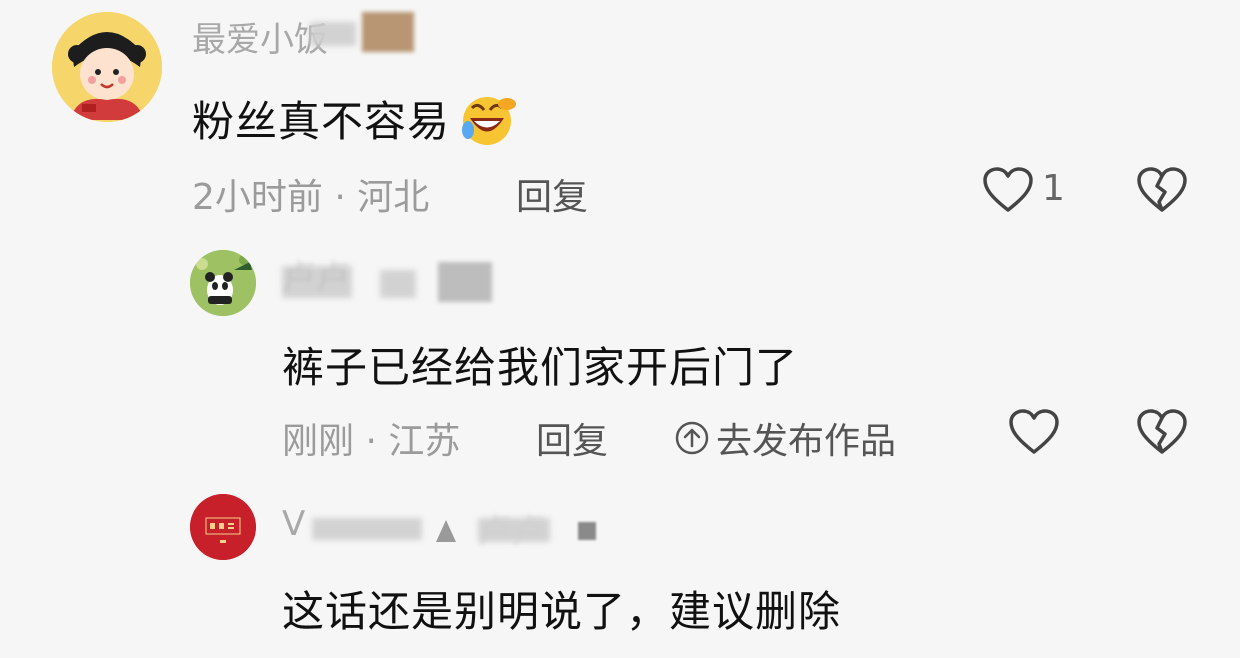  I want to click on laughing-emoji-icon, so click(487, 119).